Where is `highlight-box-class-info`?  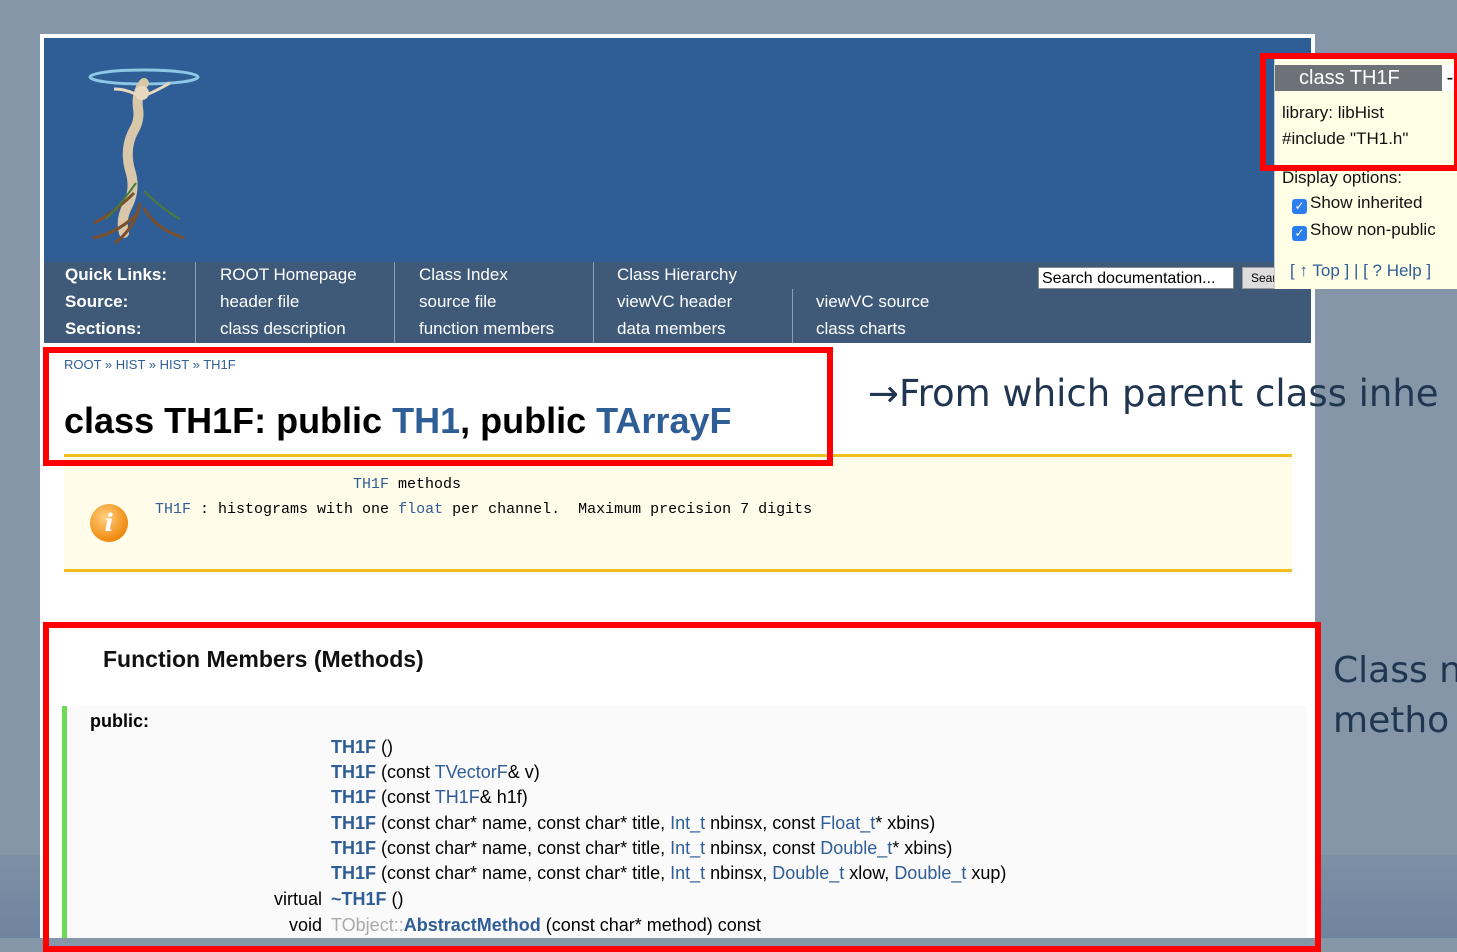 highlight-box-class-info is located at coordinates (1358, 112).